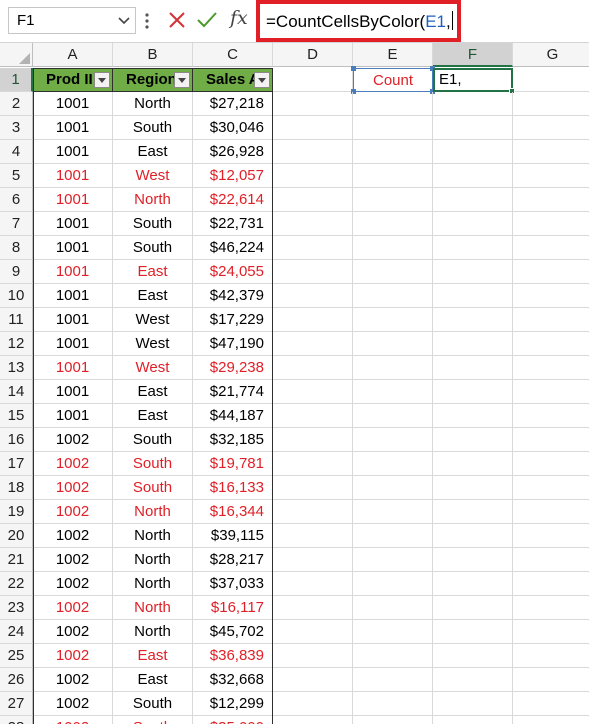 The width and height of the screenshot is (589, 724). Describe the element at coordinates (233, 224) in the screenshot. I see `sales-amount-cell: $22,731` at that location.